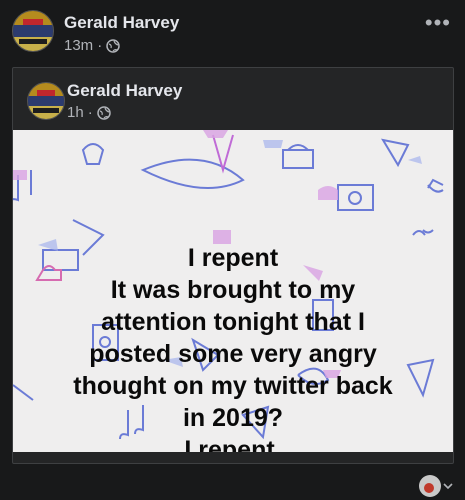  Describe the element at coordinates (233, 258) in the screenshot. I see `caption-line: I repent` at that location.